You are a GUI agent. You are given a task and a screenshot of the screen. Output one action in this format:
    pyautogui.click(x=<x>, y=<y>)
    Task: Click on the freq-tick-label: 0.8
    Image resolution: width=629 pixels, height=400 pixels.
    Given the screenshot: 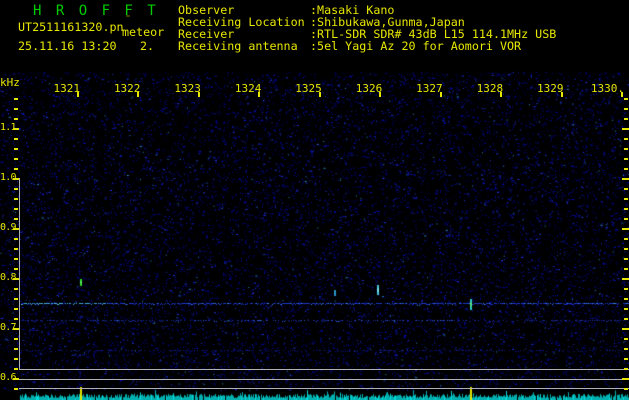 What is the action you would take?
    pyautogui.click(x=8, y=277)
    